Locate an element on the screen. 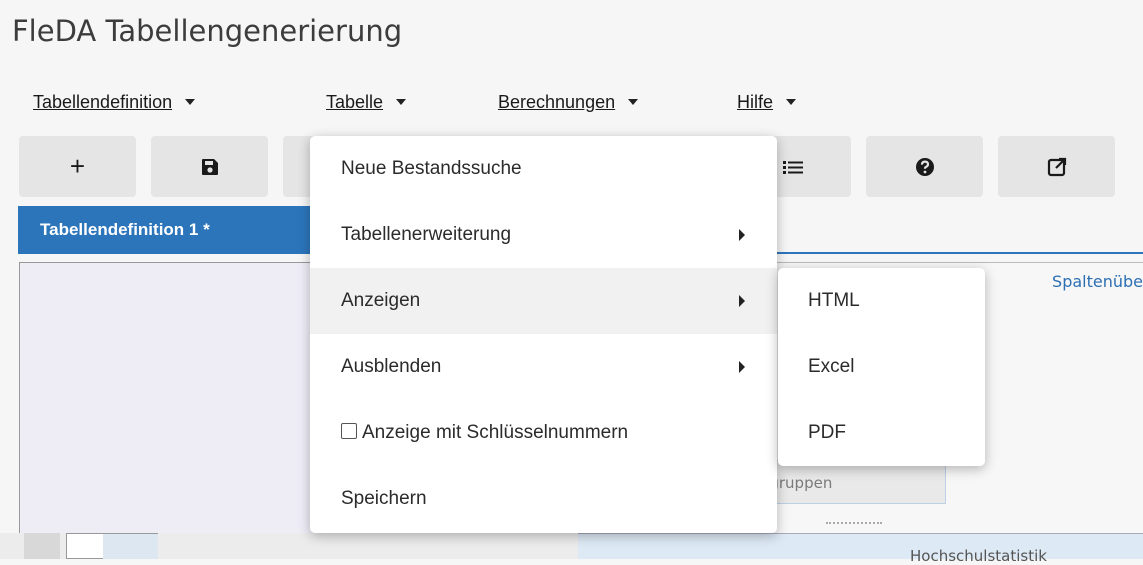 This screenshot has height=565, width=1143. menu-item-speichern: Speichern is located at coordinates (543, 499).